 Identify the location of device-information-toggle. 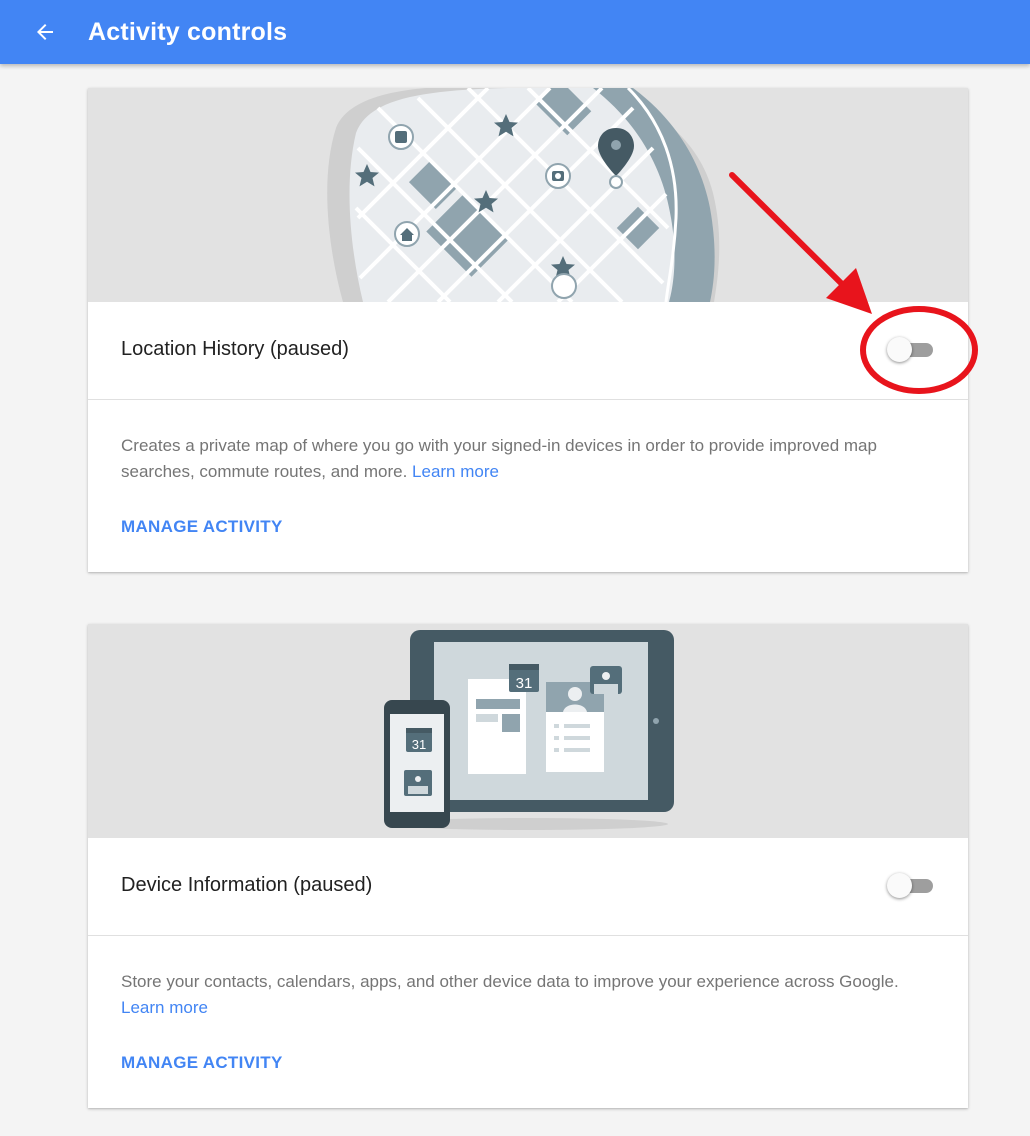
(911, 886).